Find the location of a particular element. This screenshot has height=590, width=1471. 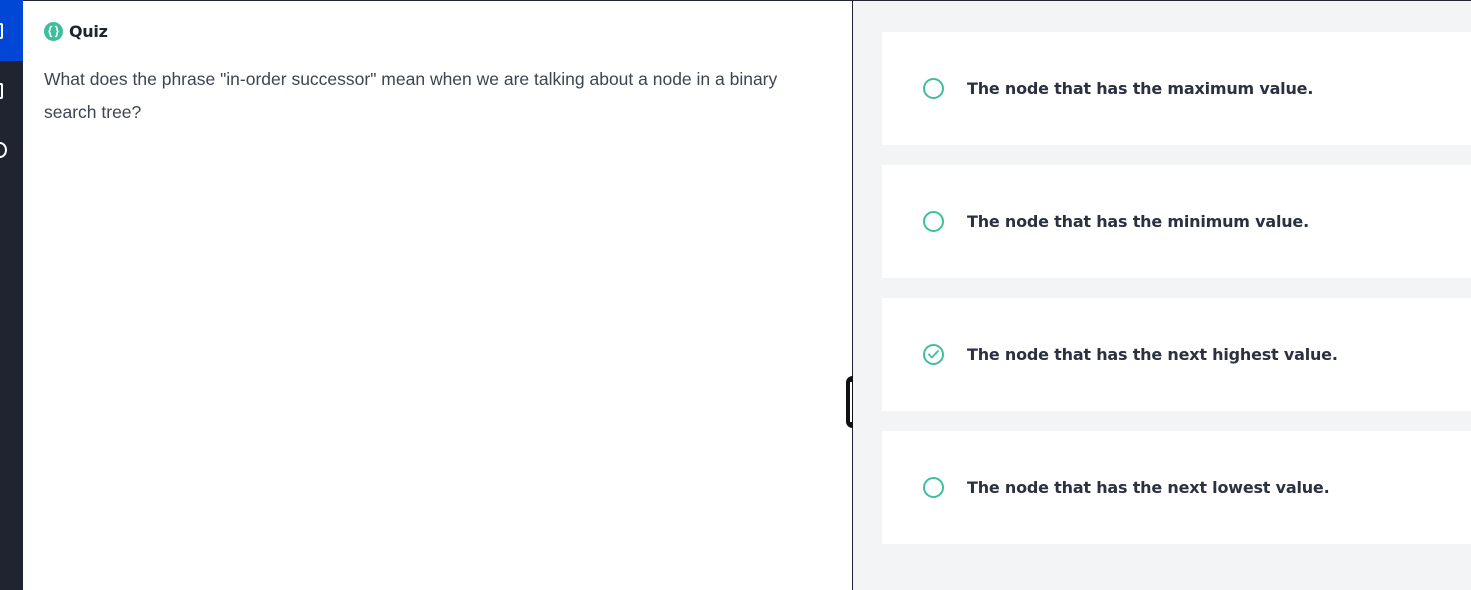

sidebar-item-active is located at coordinates (11, 30).